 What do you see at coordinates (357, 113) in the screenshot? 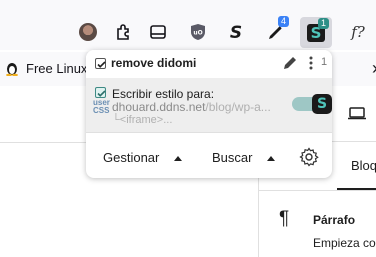
I see `laptop-icon` at bounding box center [357, 113].